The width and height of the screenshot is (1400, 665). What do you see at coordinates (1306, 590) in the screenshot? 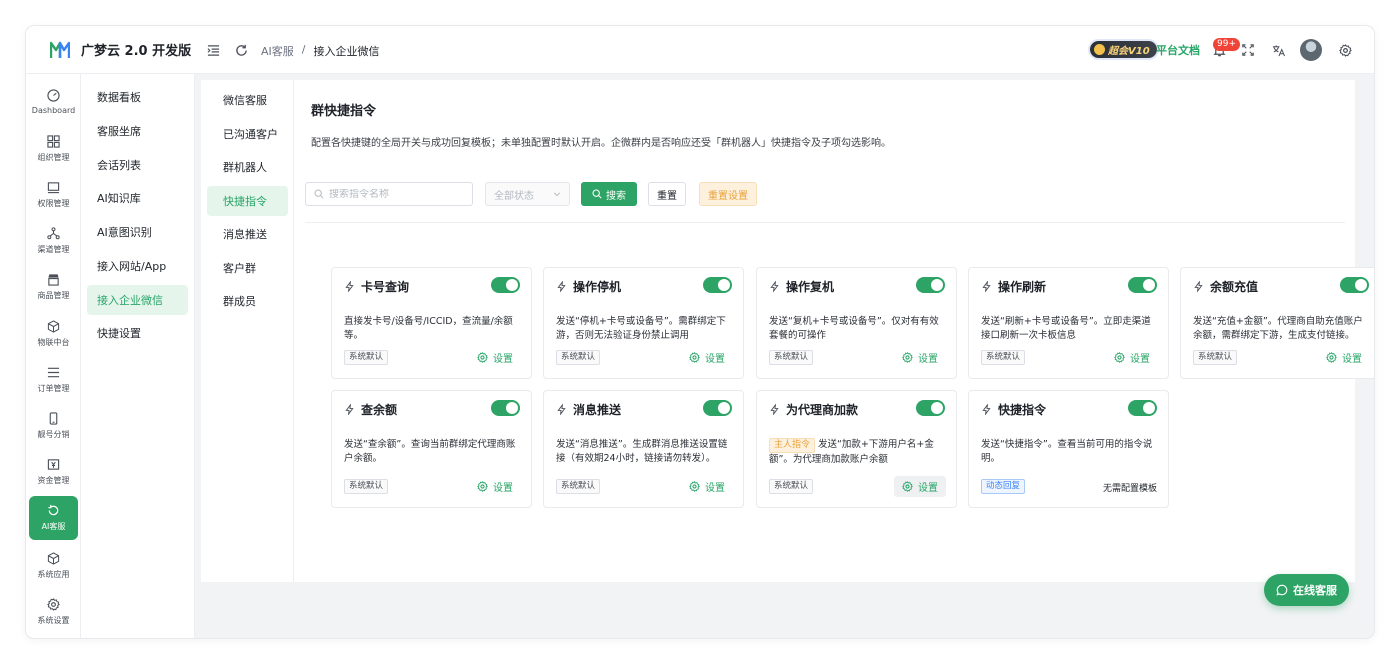
I see `online-service-button: 在线客服` at bounding box center [1306, 590].